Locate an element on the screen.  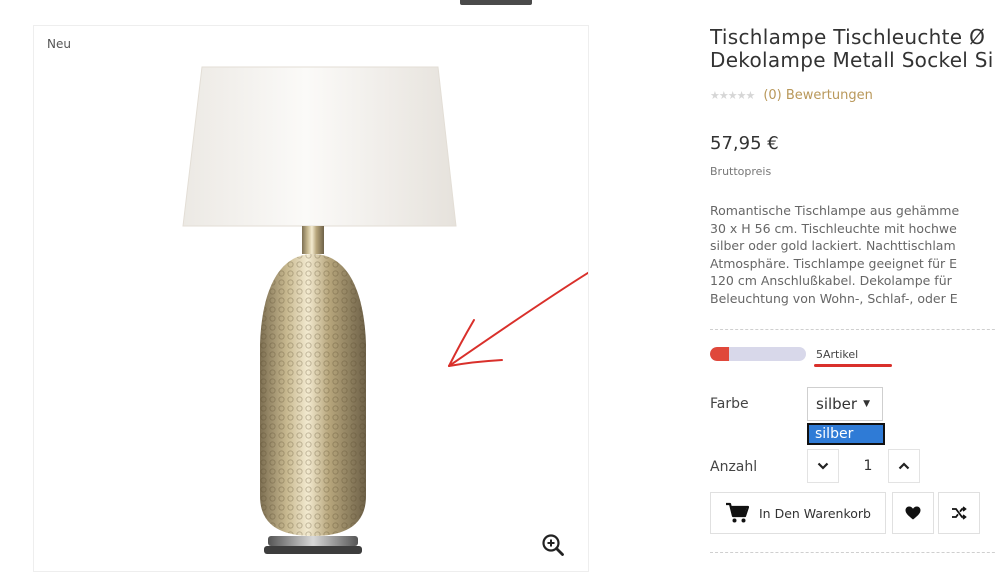
wishlist-button is located at coordinates (913, 513).